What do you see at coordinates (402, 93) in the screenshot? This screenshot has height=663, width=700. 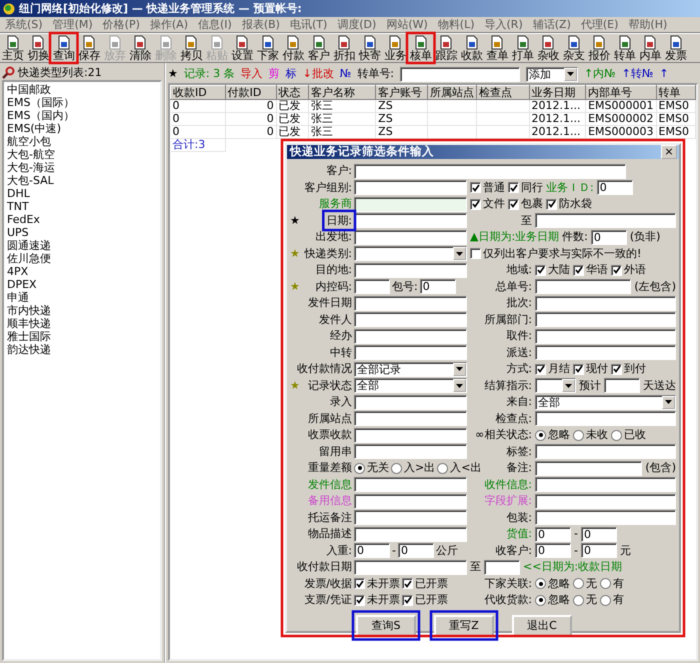 I see `column-header: 客户账号` at bounding box center [402, 93].